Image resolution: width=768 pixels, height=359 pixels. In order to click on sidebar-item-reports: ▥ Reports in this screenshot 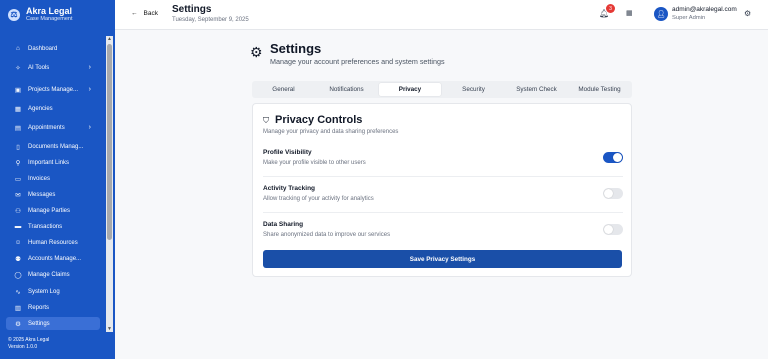, I will do `click(53, 307)`.